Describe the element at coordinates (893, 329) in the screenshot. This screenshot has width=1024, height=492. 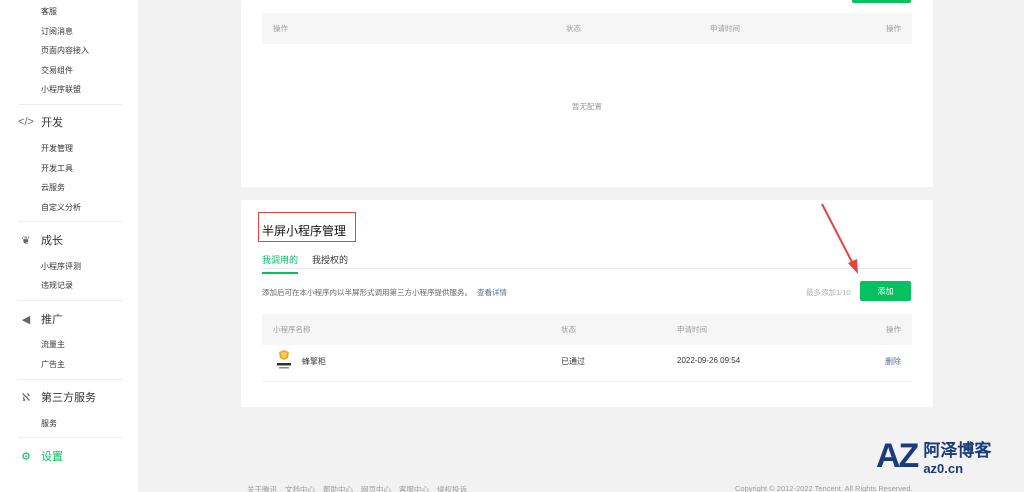
I see `col-header-action: 操作` at that location.